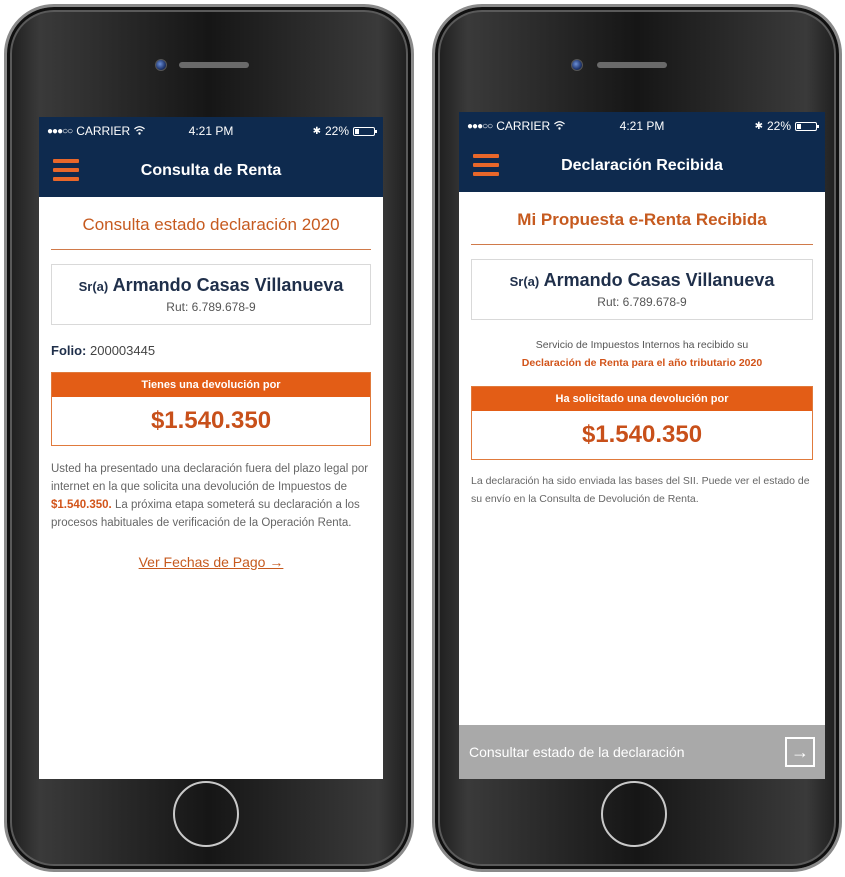 This screenshot has width=845, height=877. I want to click on nav-bar: Declaración Recibida, so click(642, 166).